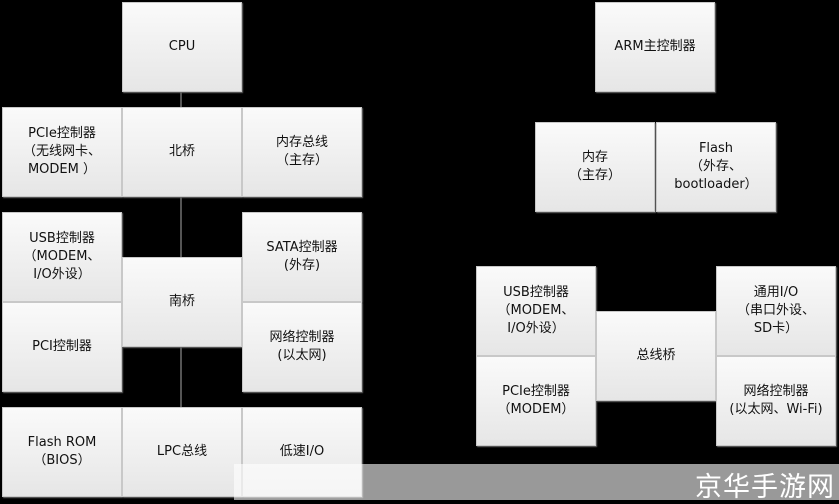 This screenshot has width=839, height=504. What do you see at coordinates (536, 401) in the screenshot?
I see `arm-pcie-controller-box: PCIe控制器 （MODEM）` at bounding box center [536, 401].